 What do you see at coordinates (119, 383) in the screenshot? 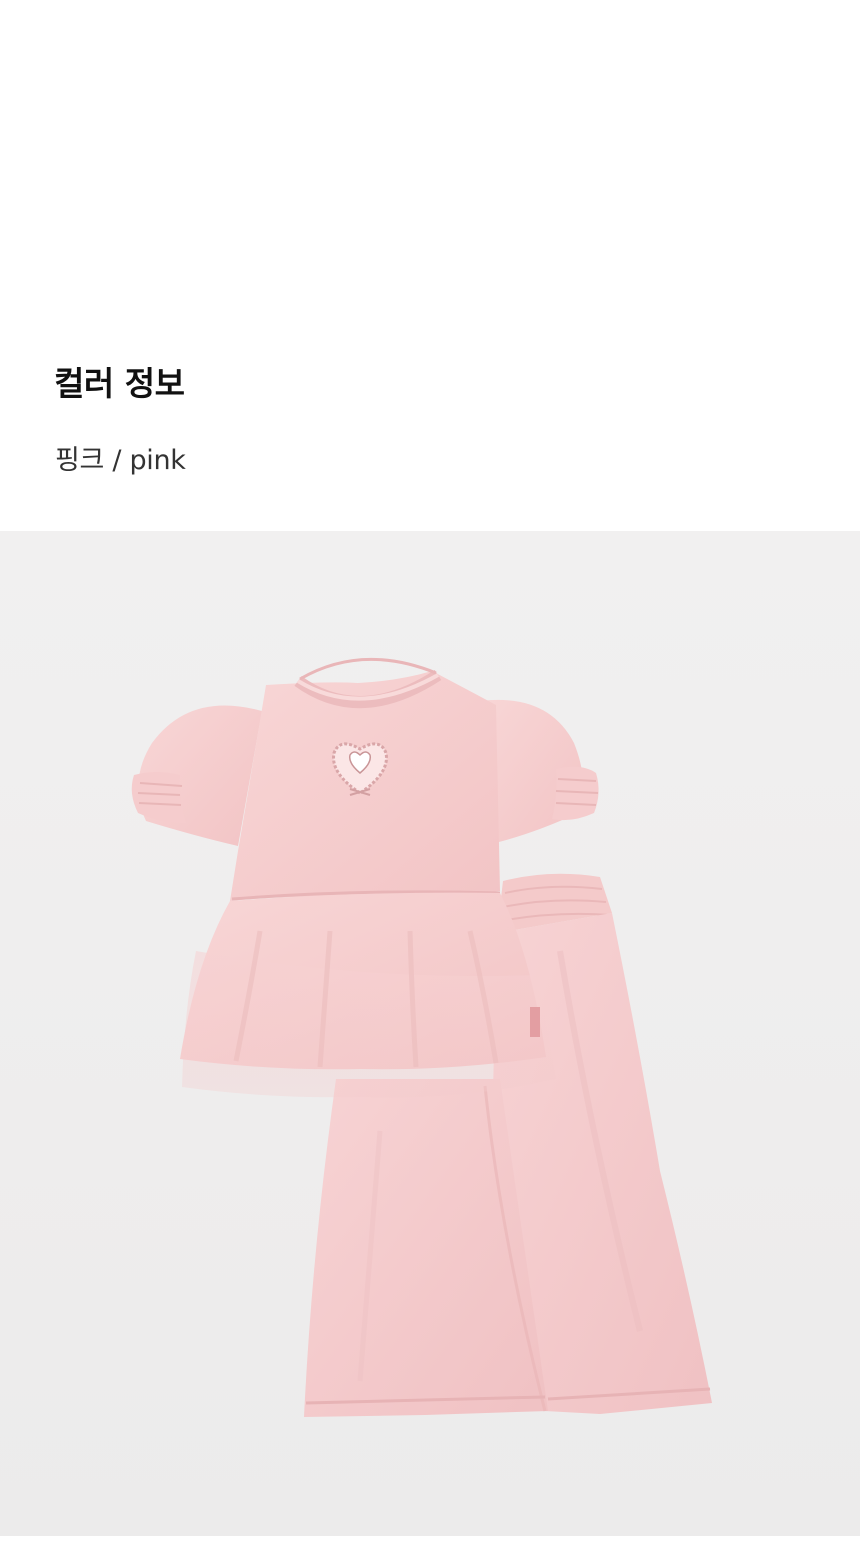
I see `color-info-title: 컬러 정보` at bounding box center [119, 383].